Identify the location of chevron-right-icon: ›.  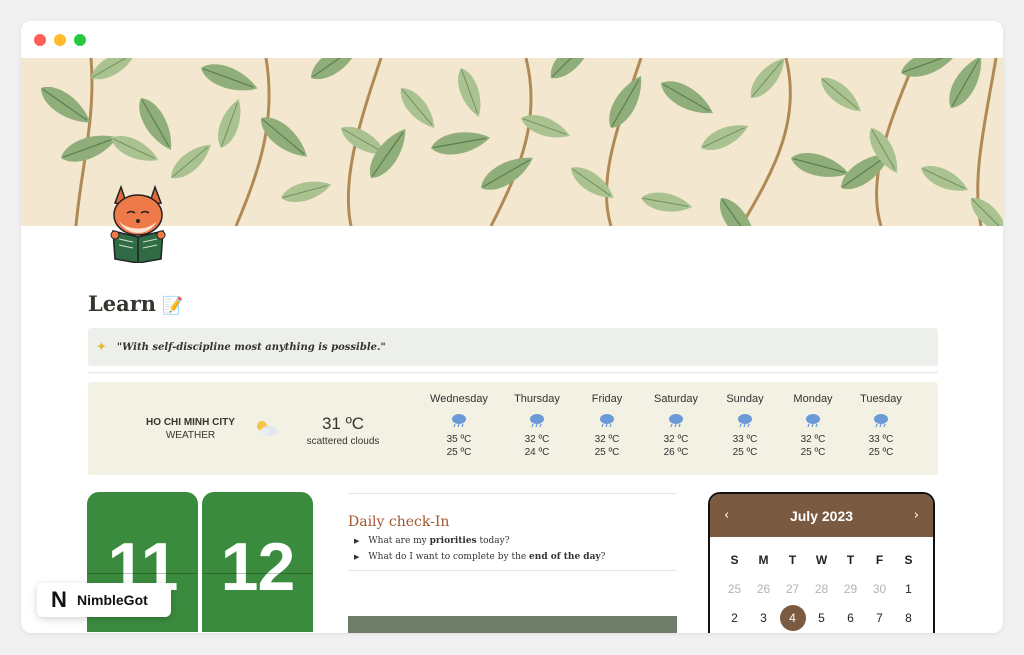
(916, 515).